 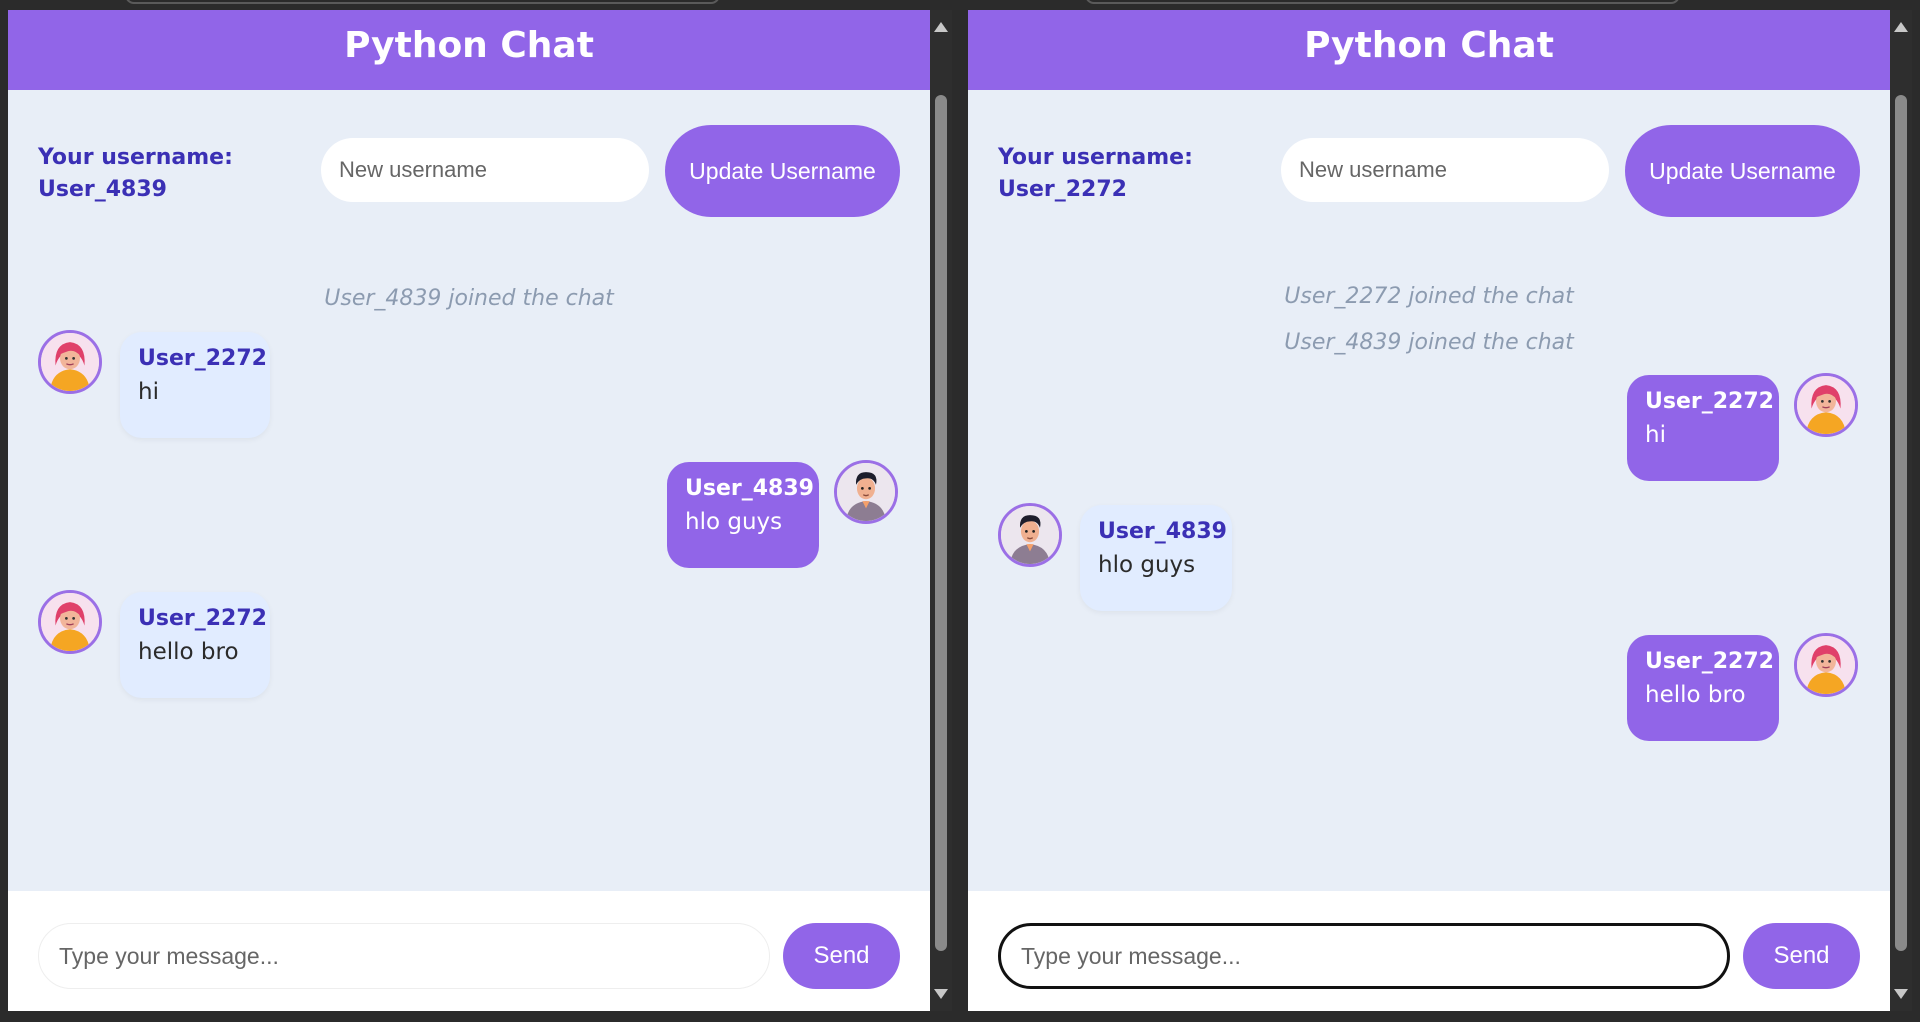 What do you see at coordinates (135, 174) in the screenshot?
I see `current-username-display: Your username: User_4839` at bounding box center [135, 174].